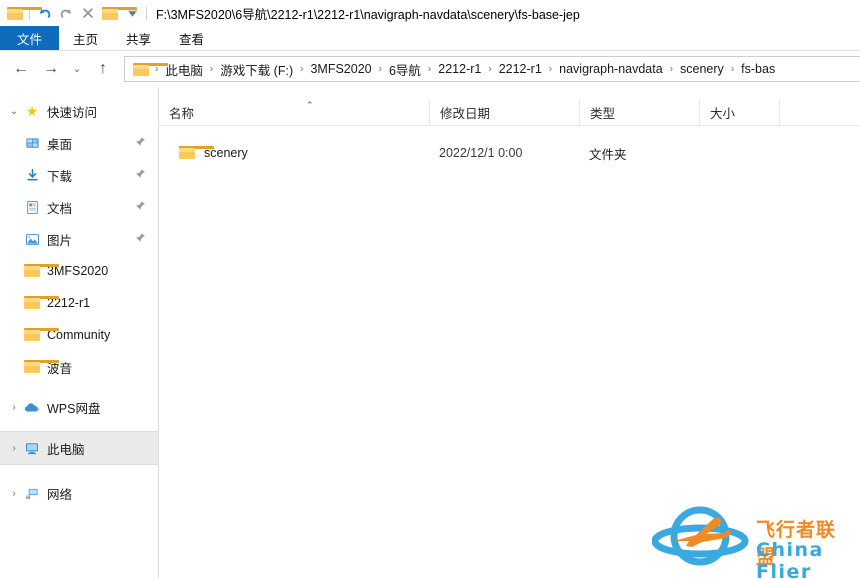 This screenshot has width=860, height=579. I want to click on breadcrumb-sep-1: ›, so click(211, 68).